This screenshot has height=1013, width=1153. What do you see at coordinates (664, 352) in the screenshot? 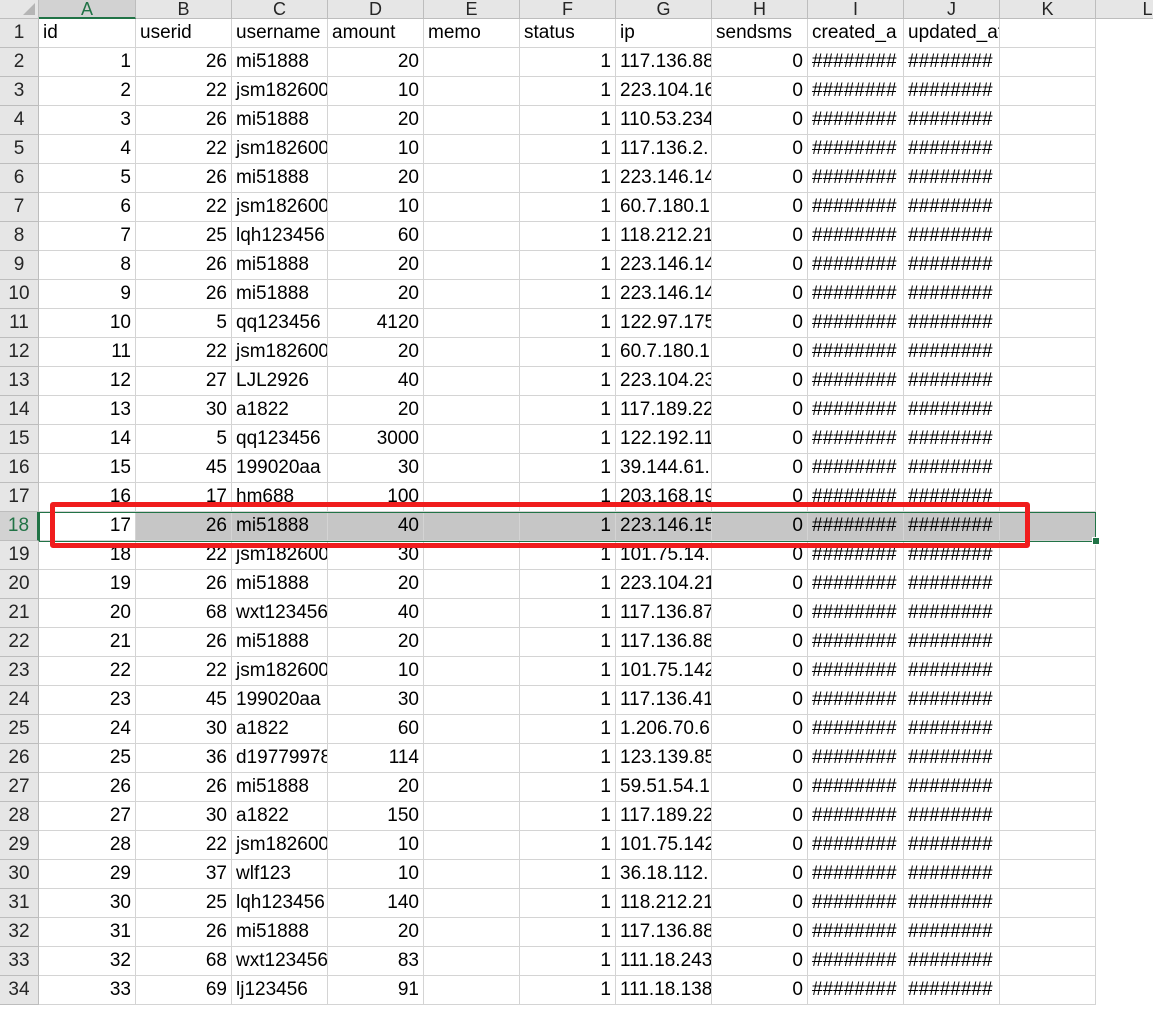
I see `table-cell: 60.7.180.1` at bounding box center [664, 352].